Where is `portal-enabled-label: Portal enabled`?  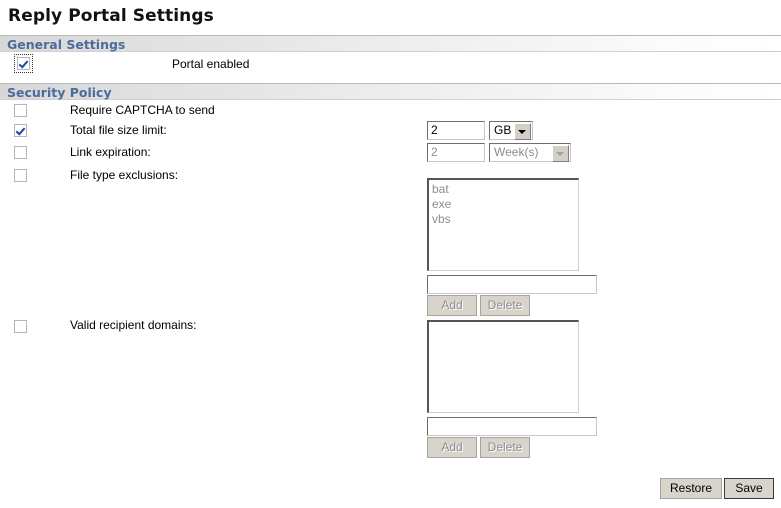
portal-enabled-label: Portal enabled is located at coordinates (211, 64).